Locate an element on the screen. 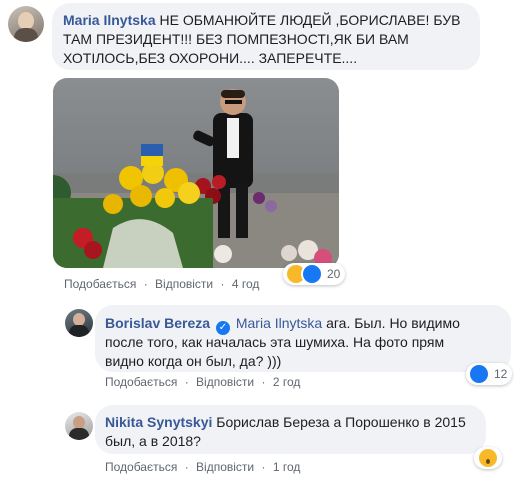 Image resolution: width=531 pixels, height=477 pixels. reaction-summary: 12 is located at coordinates (489, 374).